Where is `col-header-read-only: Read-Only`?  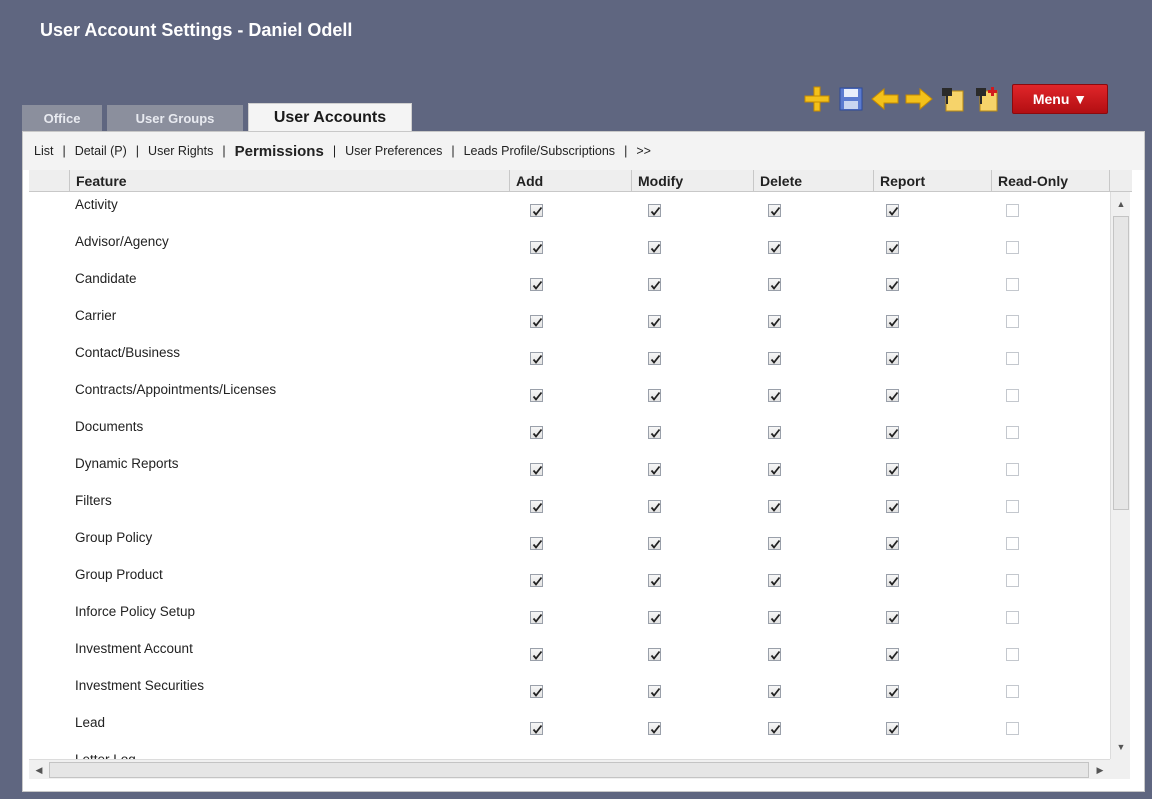
col-header-read-only: Read-Only is located at coordinates (1050, 181).